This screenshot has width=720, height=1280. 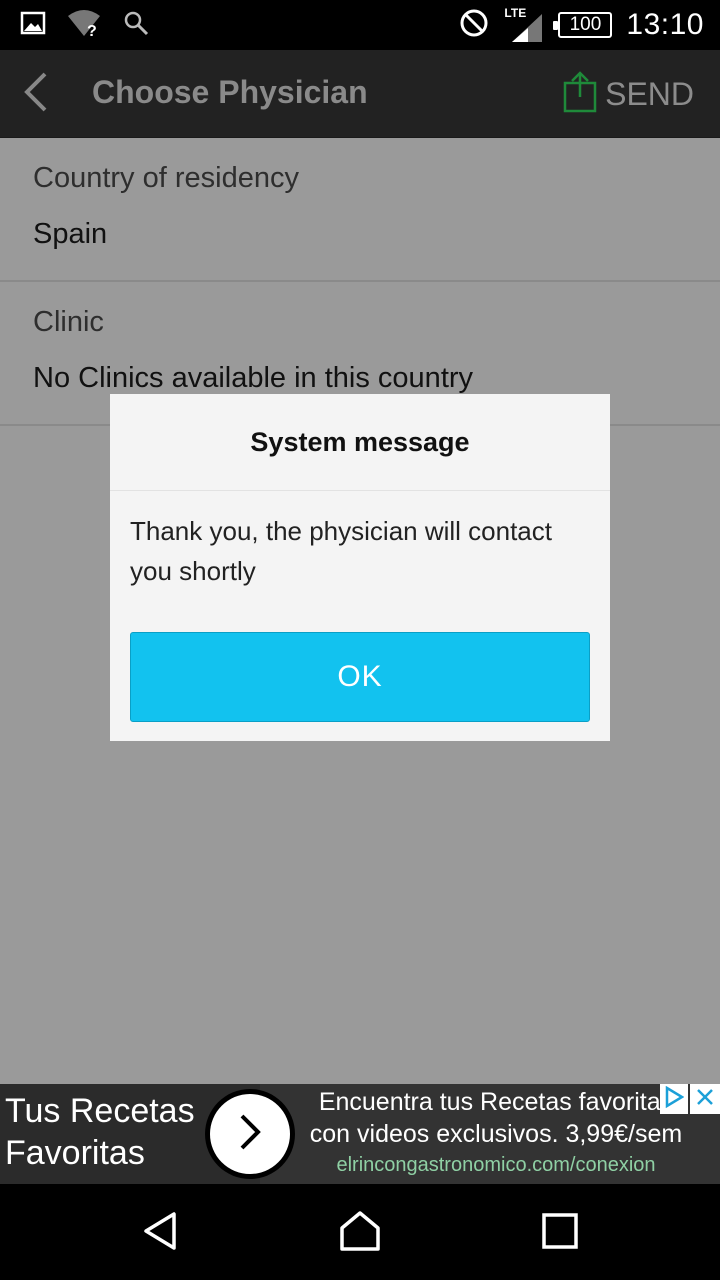 I want to click on page-title: Choose Physician, so click(x=230, y=92).